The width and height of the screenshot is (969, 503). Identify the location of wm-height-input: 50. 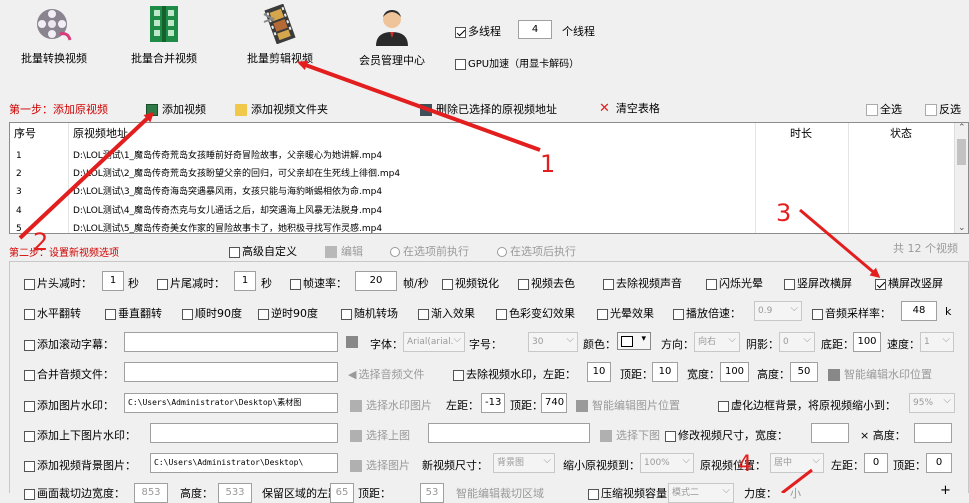
(804, 372).